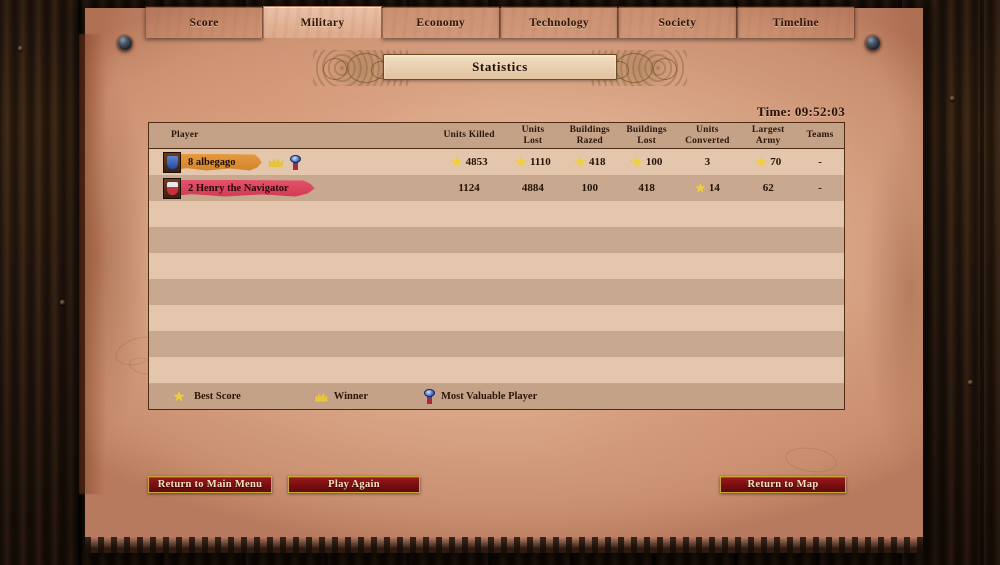 This screenshot has width=1000, height=565. I want to click on tab-economy: Economy, so click(440, 22).